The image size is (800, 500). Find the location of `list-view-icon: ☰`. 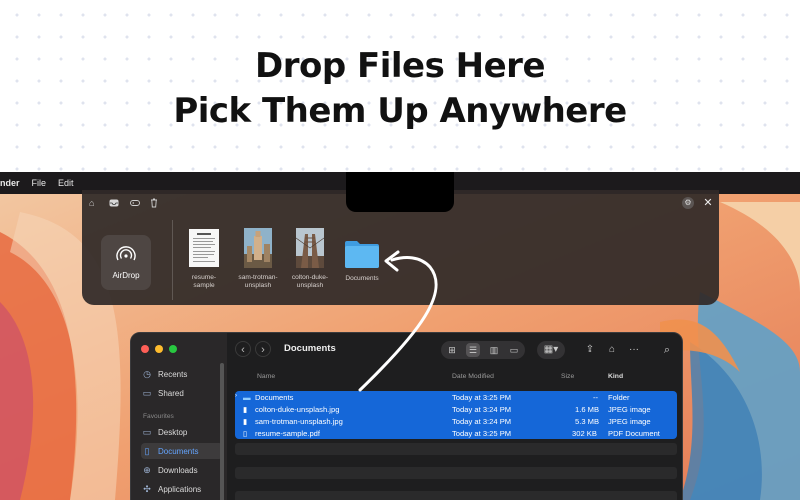

list-view-icon: ☰ is located at coordinates (473, 350).